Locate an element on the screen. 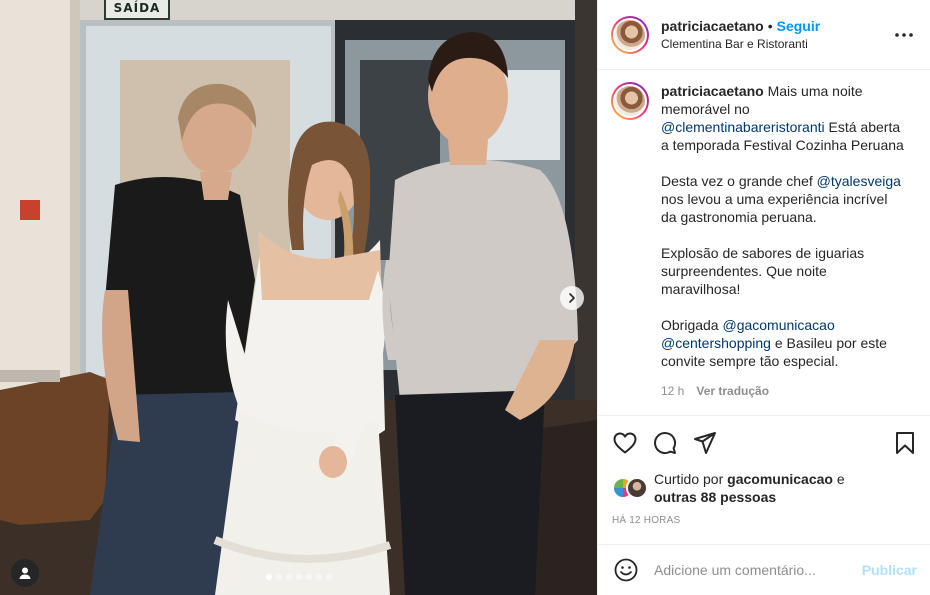 This screenshot has width=930, height=595. follow-button: Seguir is located at coordinates (799, 26).